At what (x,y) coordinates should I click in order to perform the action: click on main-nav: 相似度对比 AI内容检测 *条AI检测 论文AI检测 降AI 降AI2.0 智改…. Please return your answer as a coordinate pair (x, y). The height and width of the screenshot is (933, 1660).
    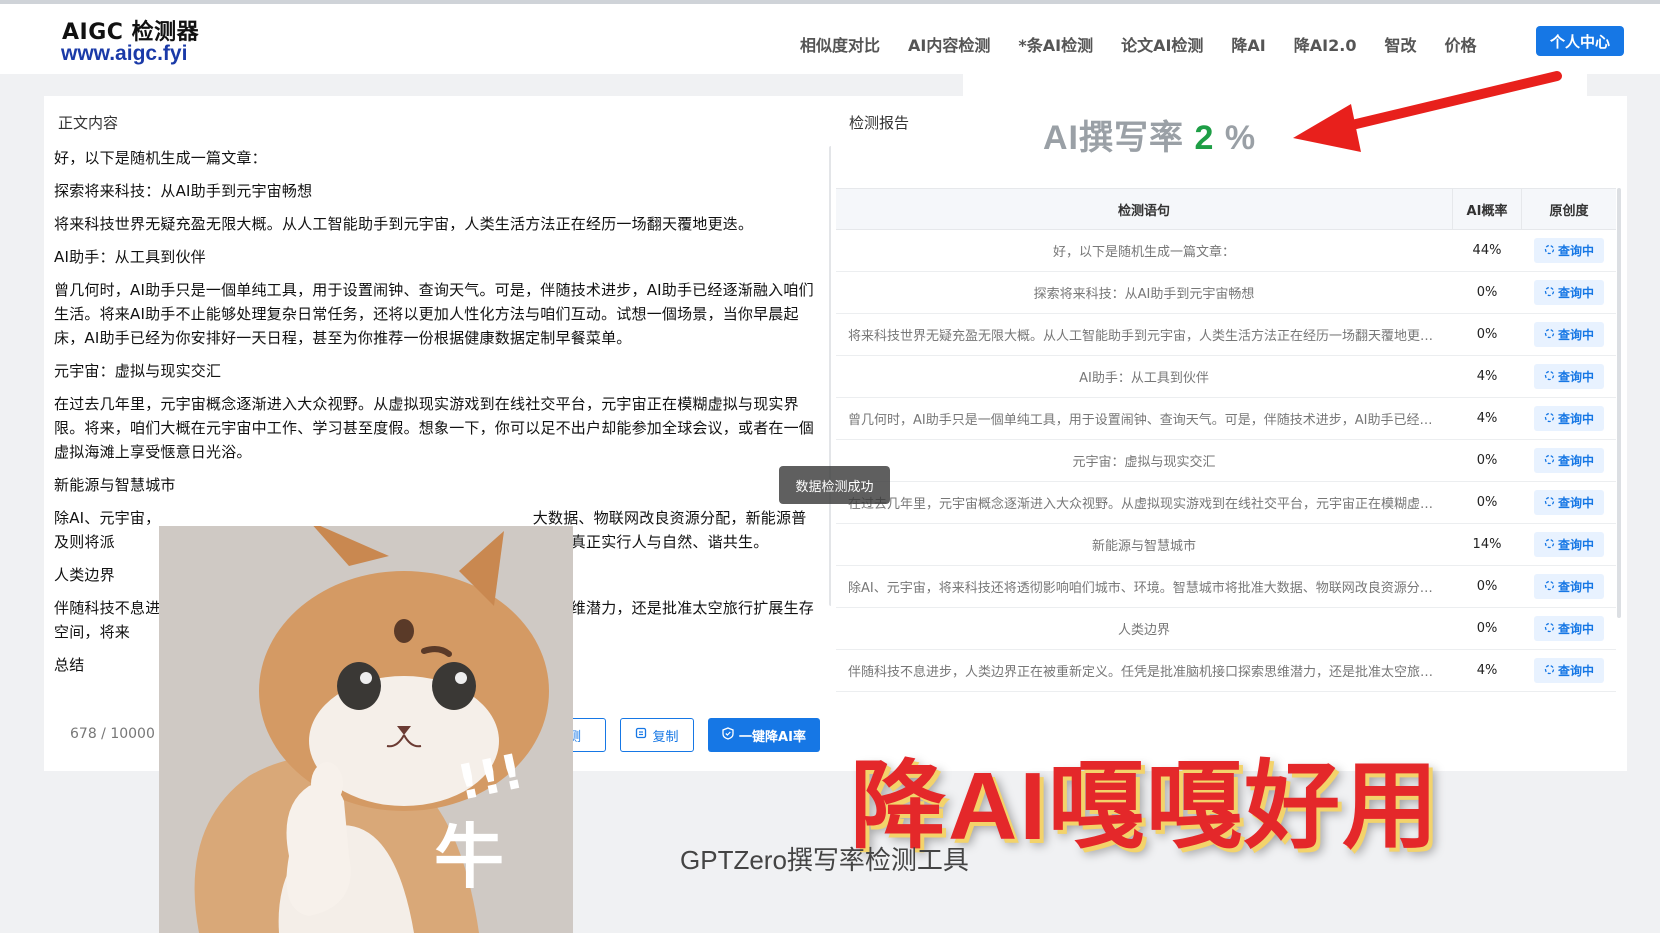
    Looking at the image, I should click on (1152, 44).